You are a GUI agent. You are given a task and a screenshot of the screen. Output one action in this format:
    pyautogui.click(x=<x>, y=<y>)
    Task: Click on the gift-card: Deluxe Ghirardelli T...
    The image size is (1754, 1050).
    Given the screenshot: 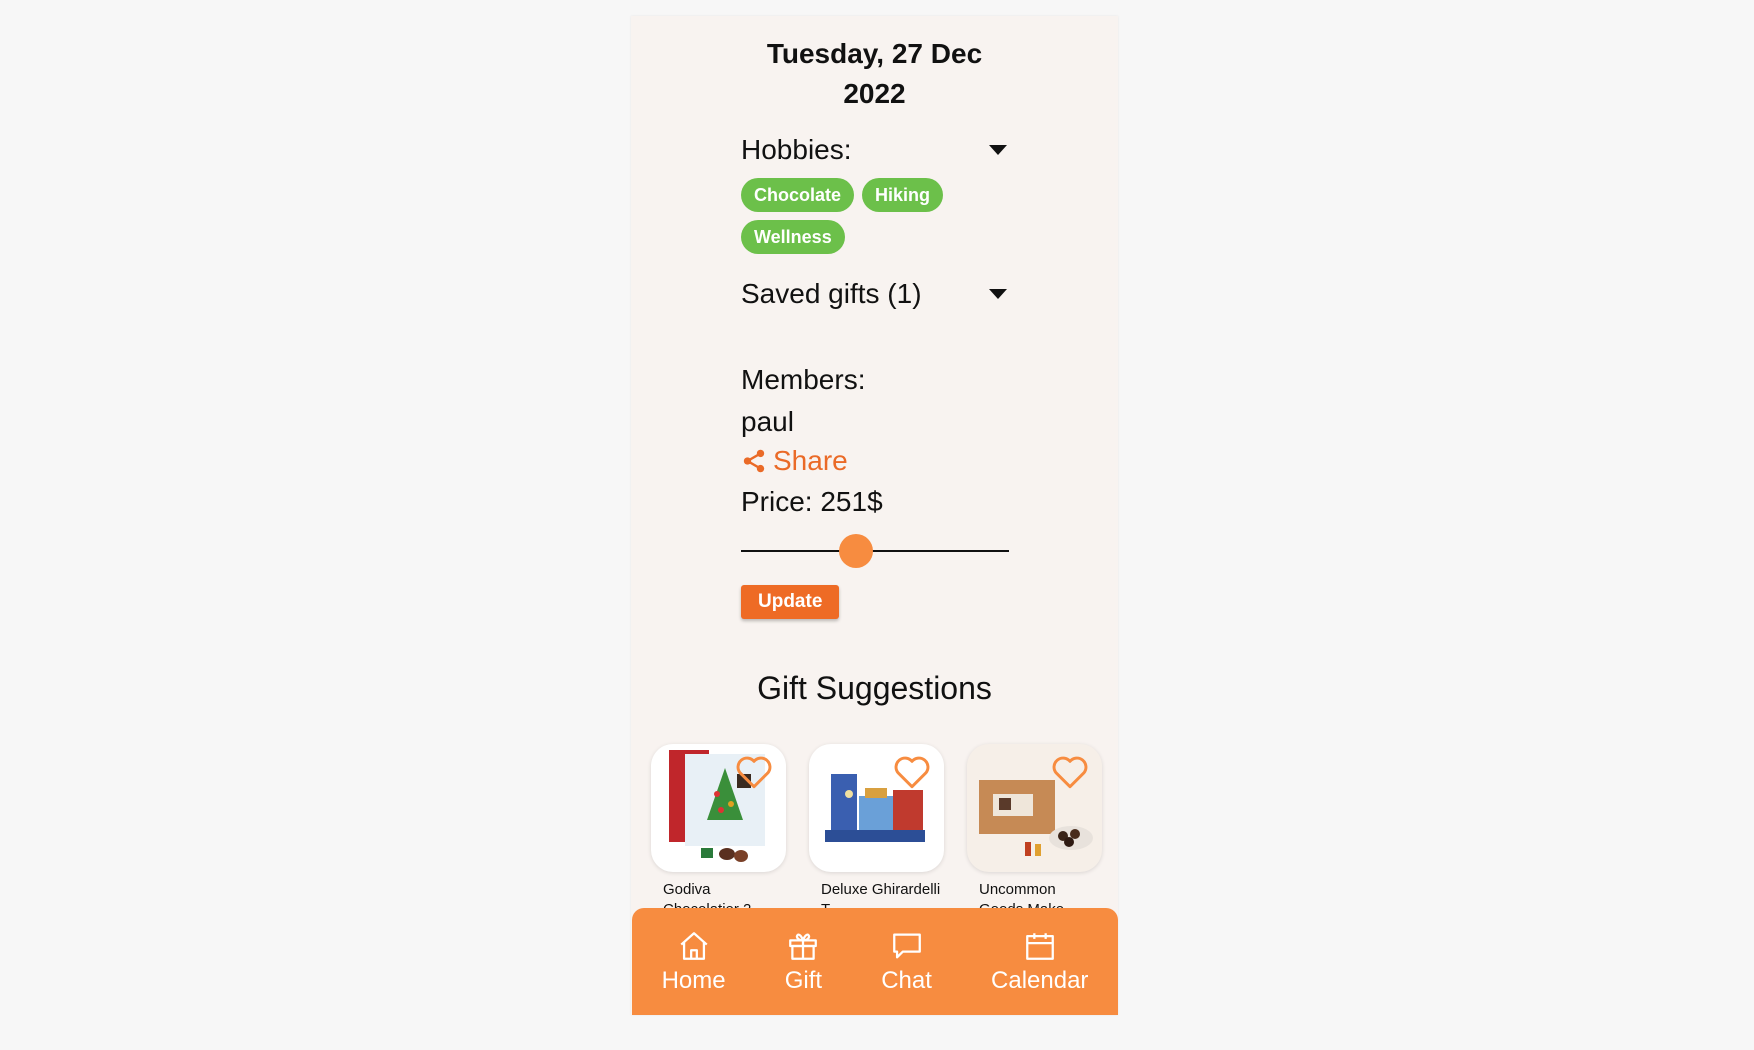 What is the action you would take?
    pyautogui.click(x=876, y=832)
    